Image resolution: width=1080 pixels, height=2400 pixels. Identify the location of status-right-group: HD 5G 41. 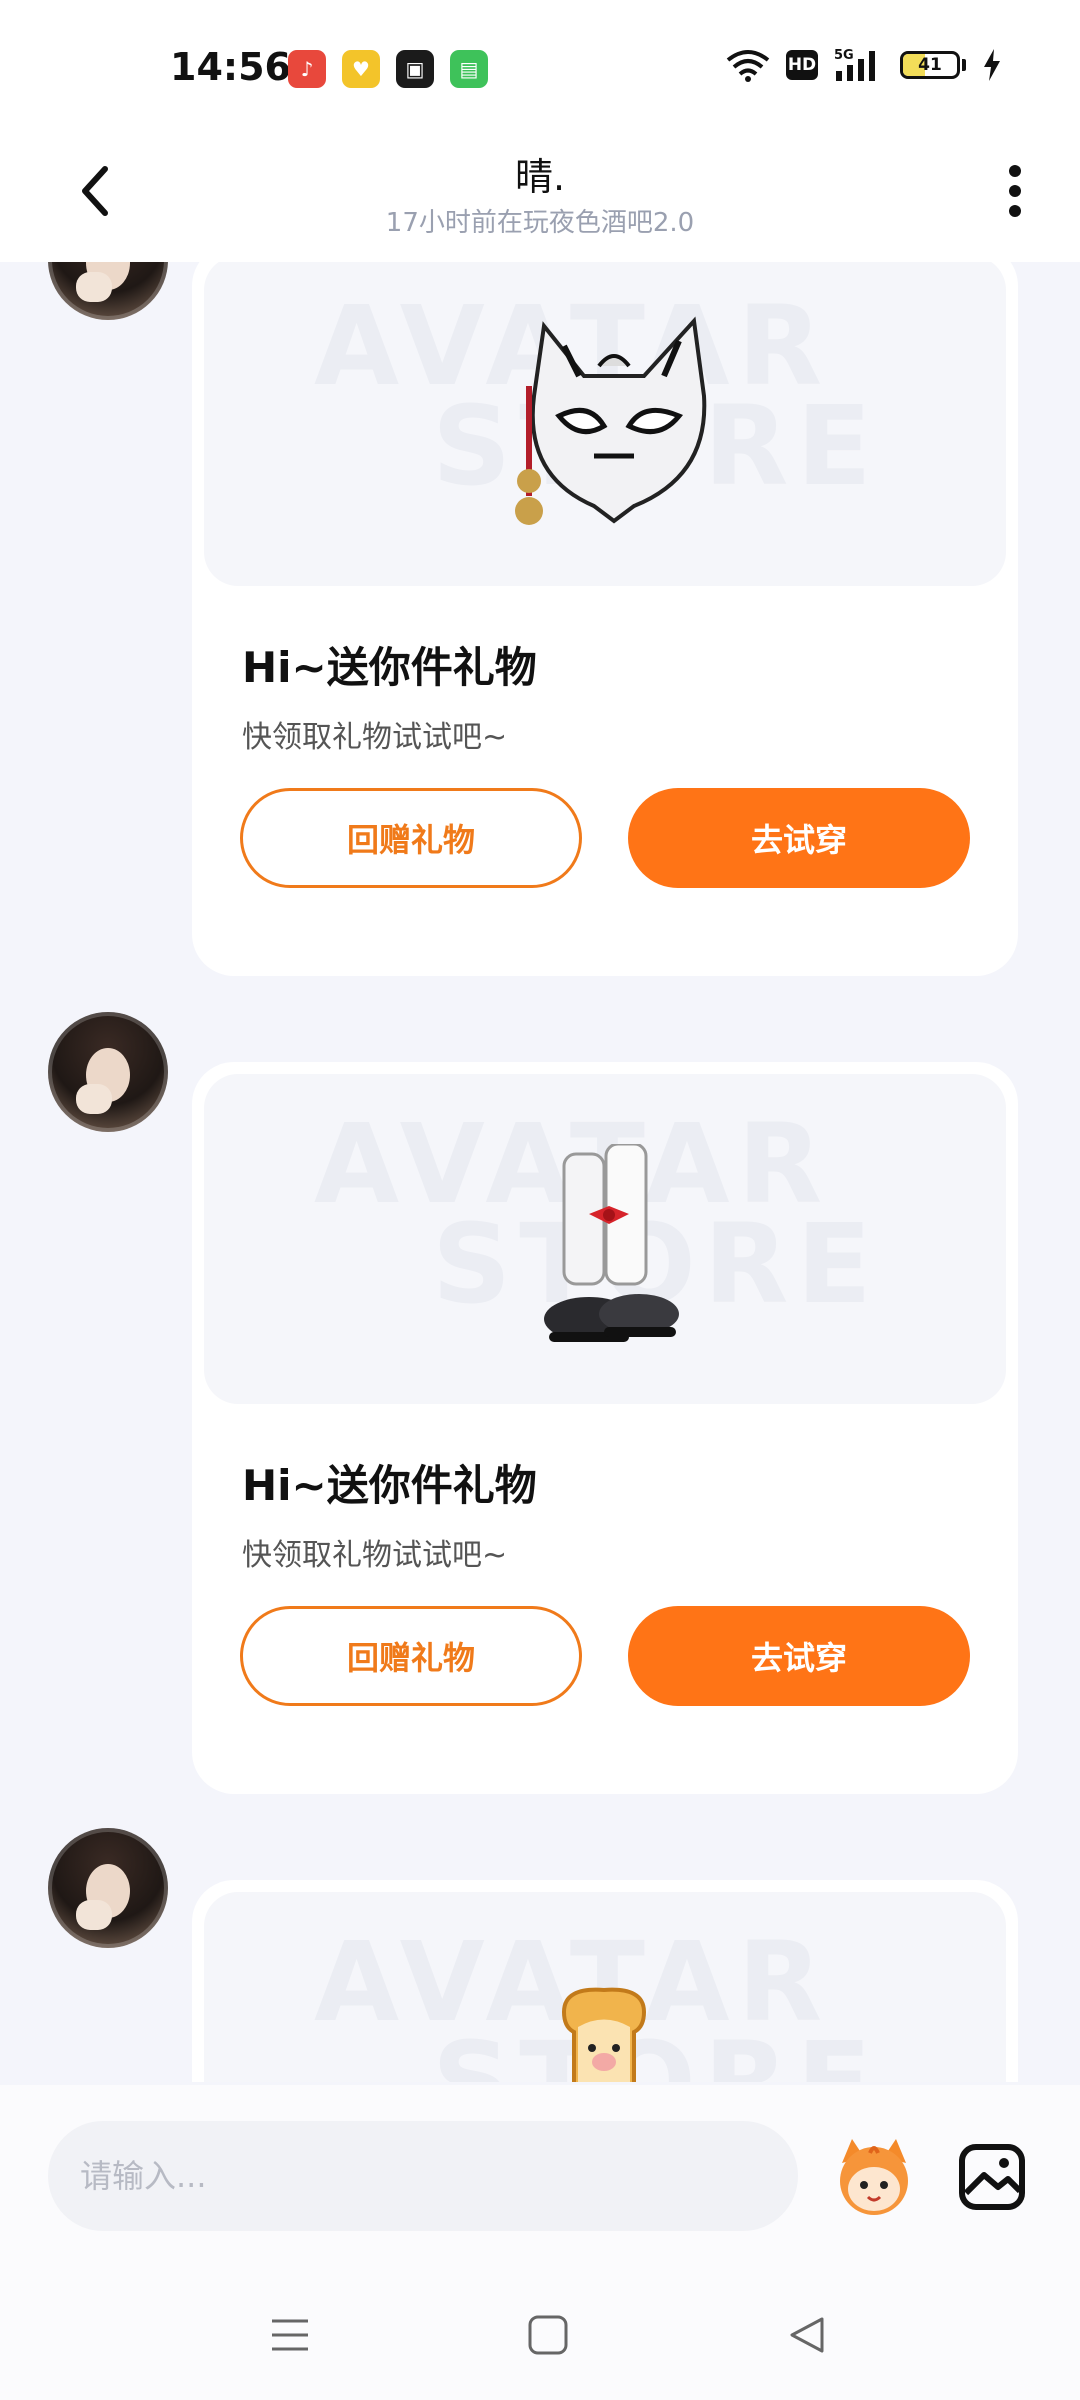
(864, 65).